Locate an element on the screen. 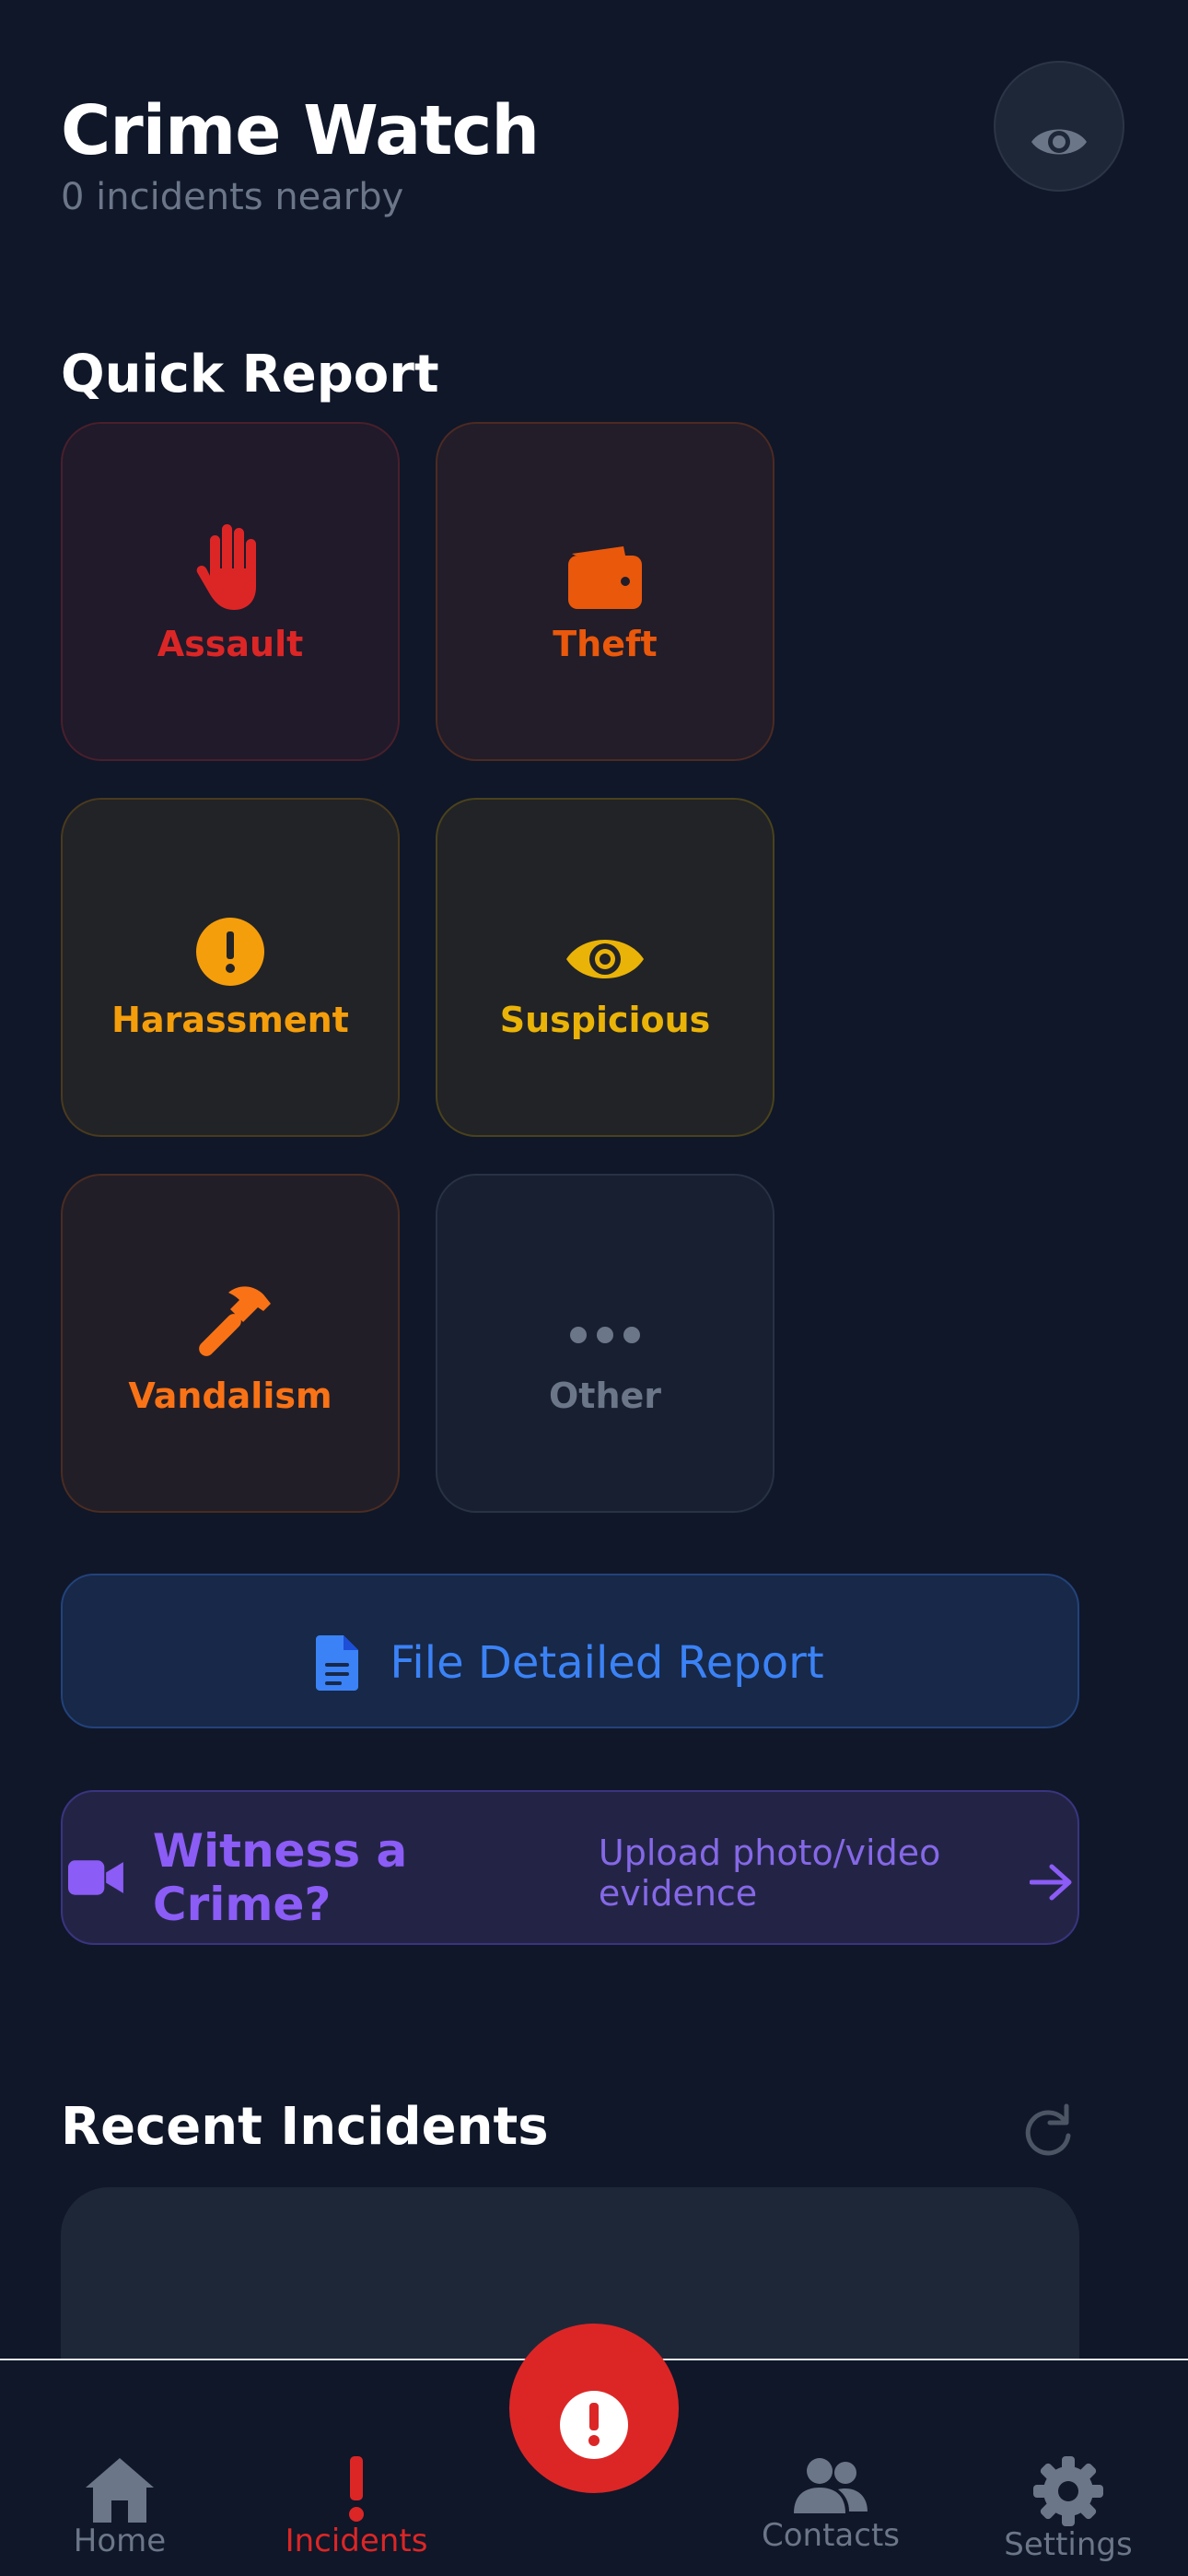 This screenshot has width=1188, height=2576. nav-label: Incidents is located at coordinates (356, 2541).